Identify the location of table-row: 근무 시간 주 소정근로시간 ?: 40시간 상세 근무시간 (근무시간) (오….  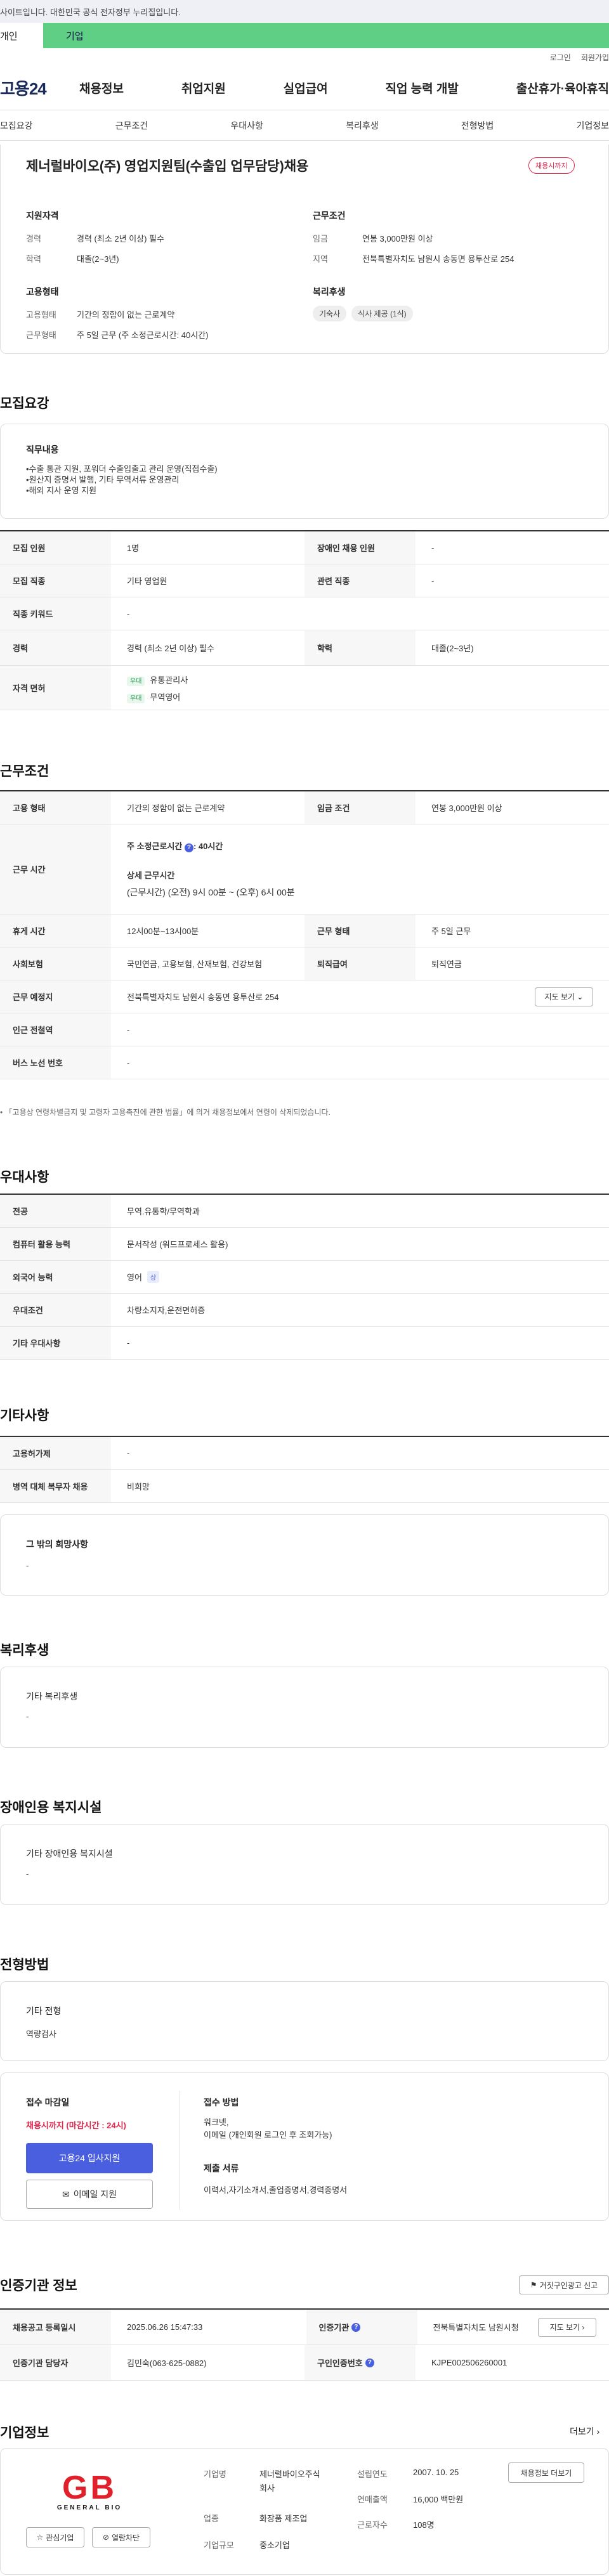
(304, 869).